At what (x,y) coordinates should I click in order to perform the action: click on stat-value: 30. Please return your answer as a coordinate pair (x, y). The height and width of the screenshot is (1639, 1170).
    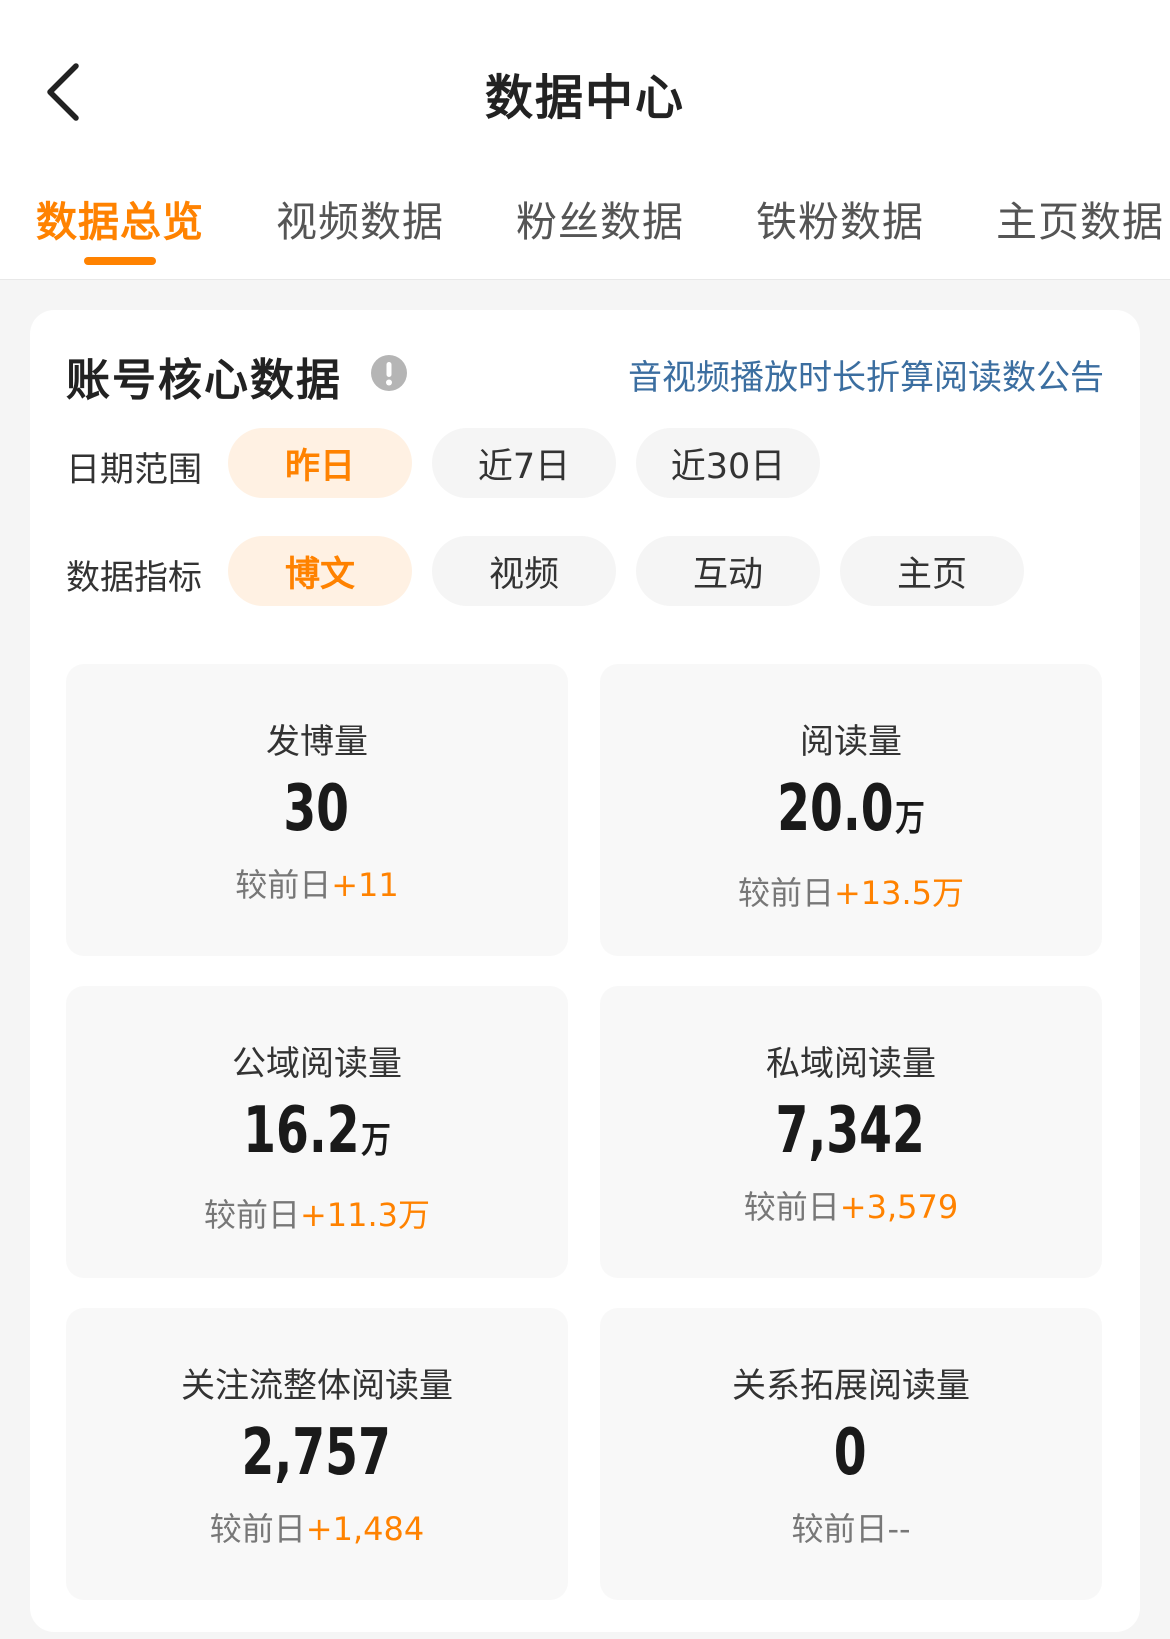
    Looking at the image, I should click on (316, 809).